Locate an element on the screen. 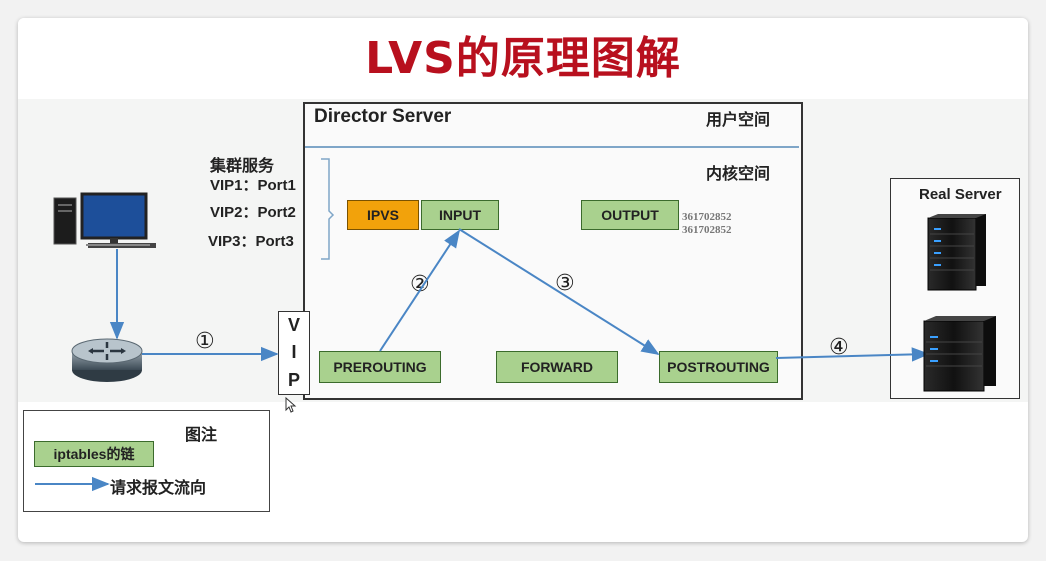  mouse-cursor-icon is located at coordinates (291, 404).